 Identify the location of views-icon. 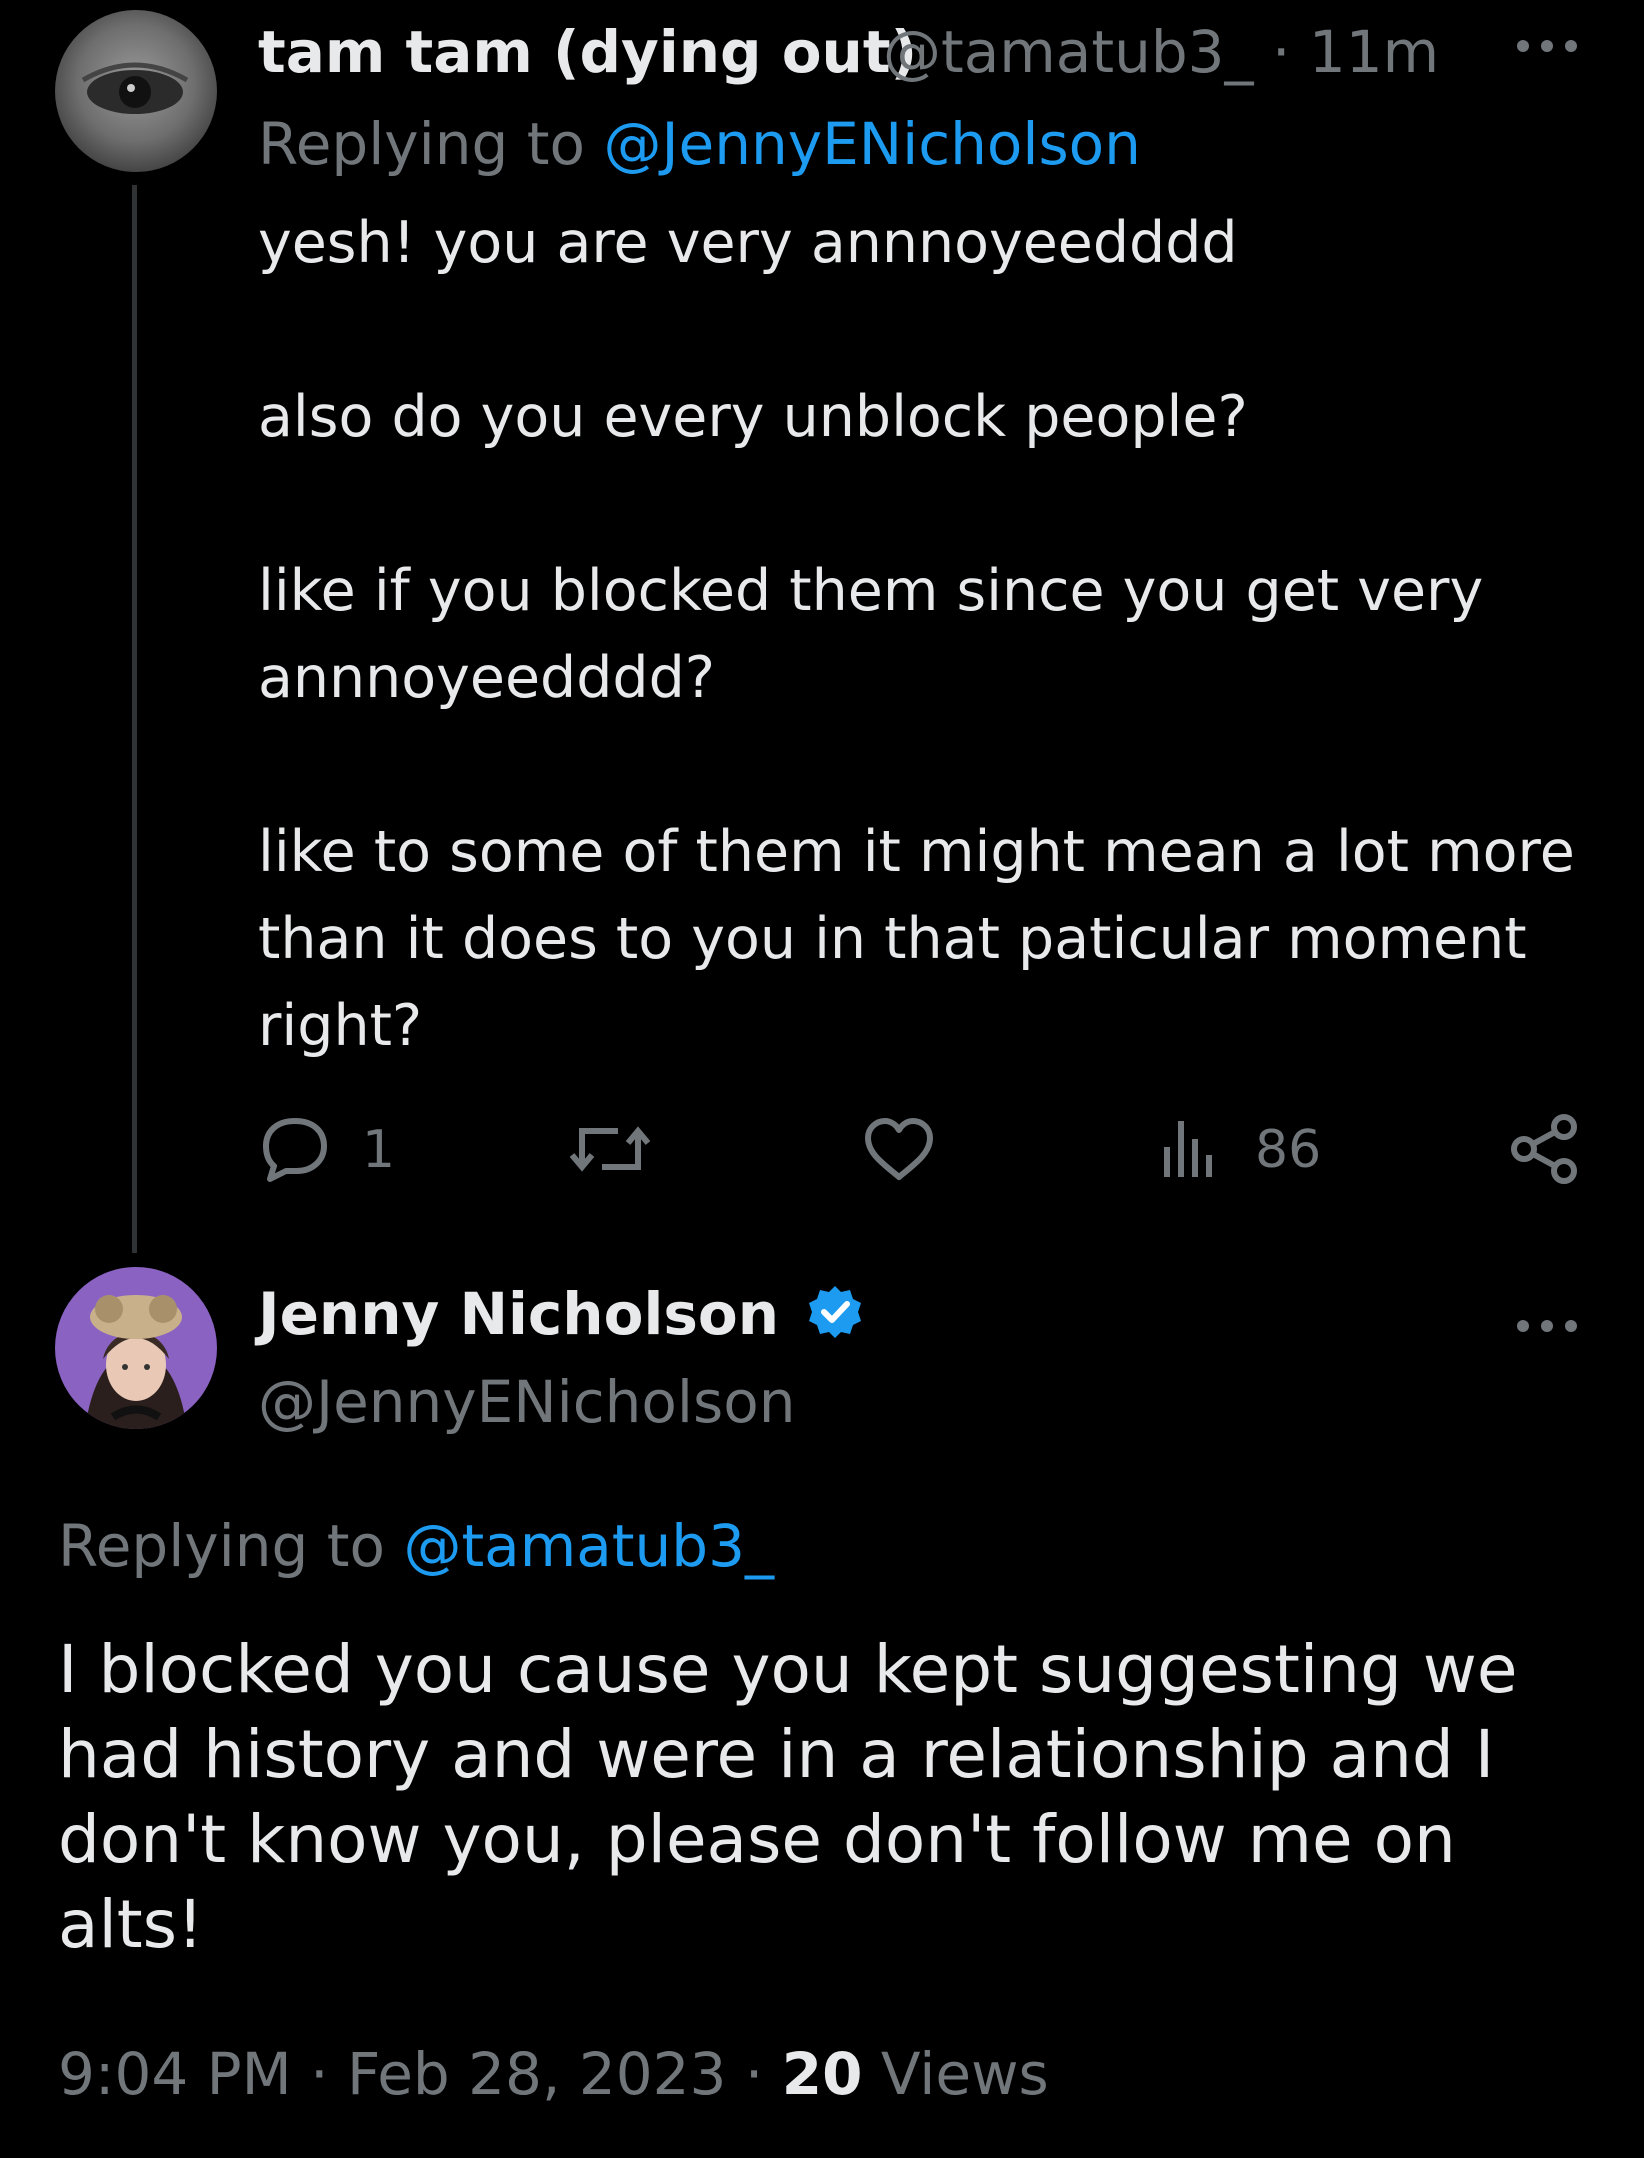
(1190, 1149).